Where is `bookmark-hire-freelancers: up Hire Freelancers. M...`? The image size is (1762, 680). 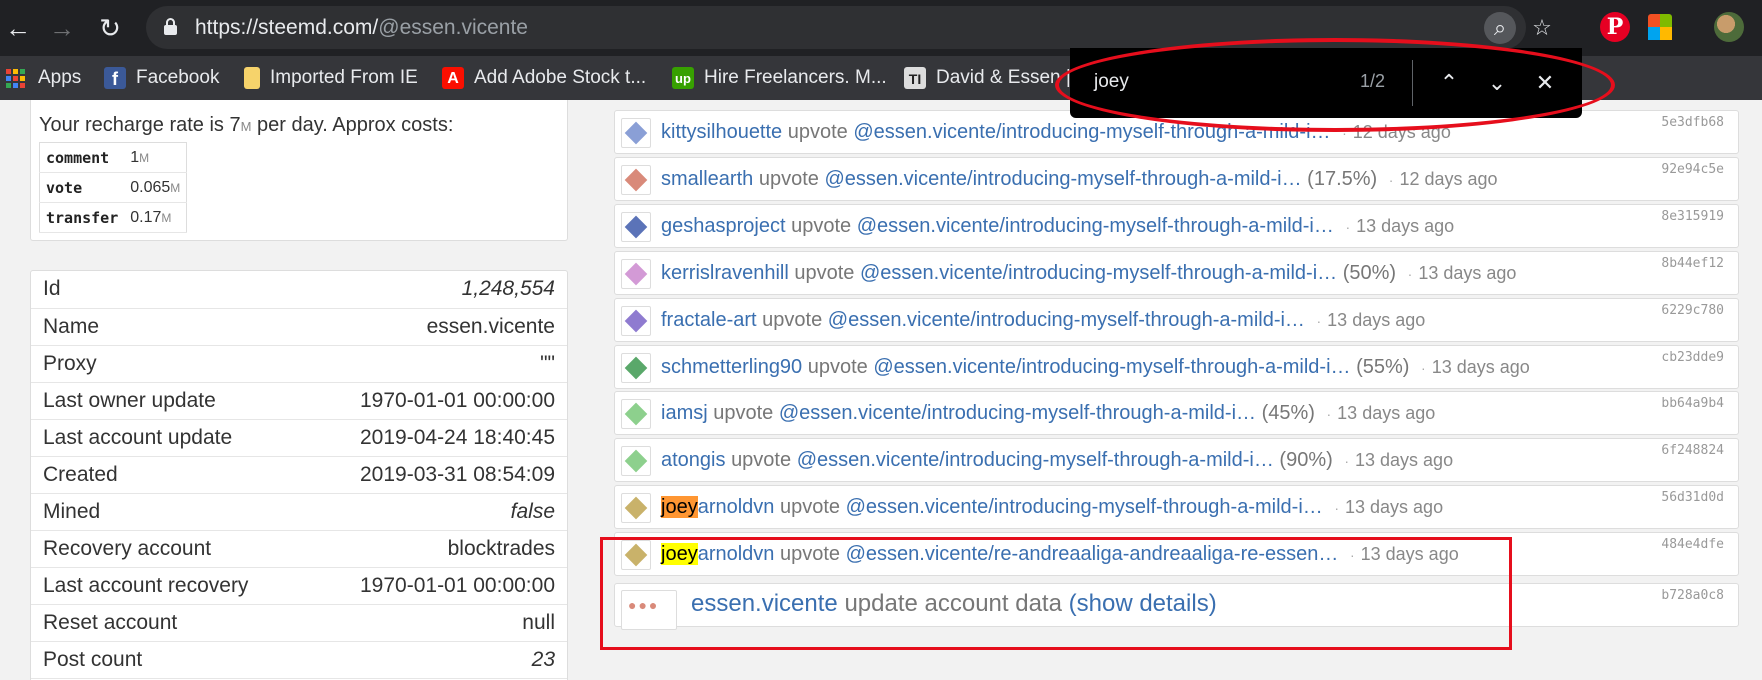 bookmark-hire-freelancers: up Hire Freelancers. M... is located at coordinates (779, 78).